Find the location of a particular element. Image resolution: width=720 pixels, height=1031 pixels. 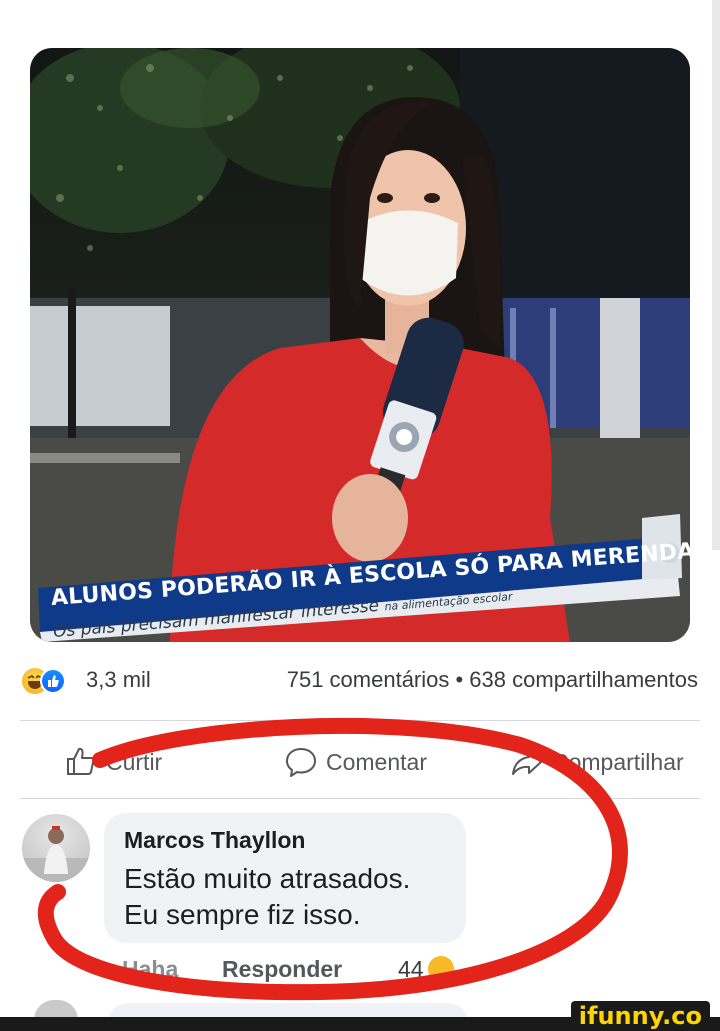

person-silhouette-icon is located at coordinates (56, 854).